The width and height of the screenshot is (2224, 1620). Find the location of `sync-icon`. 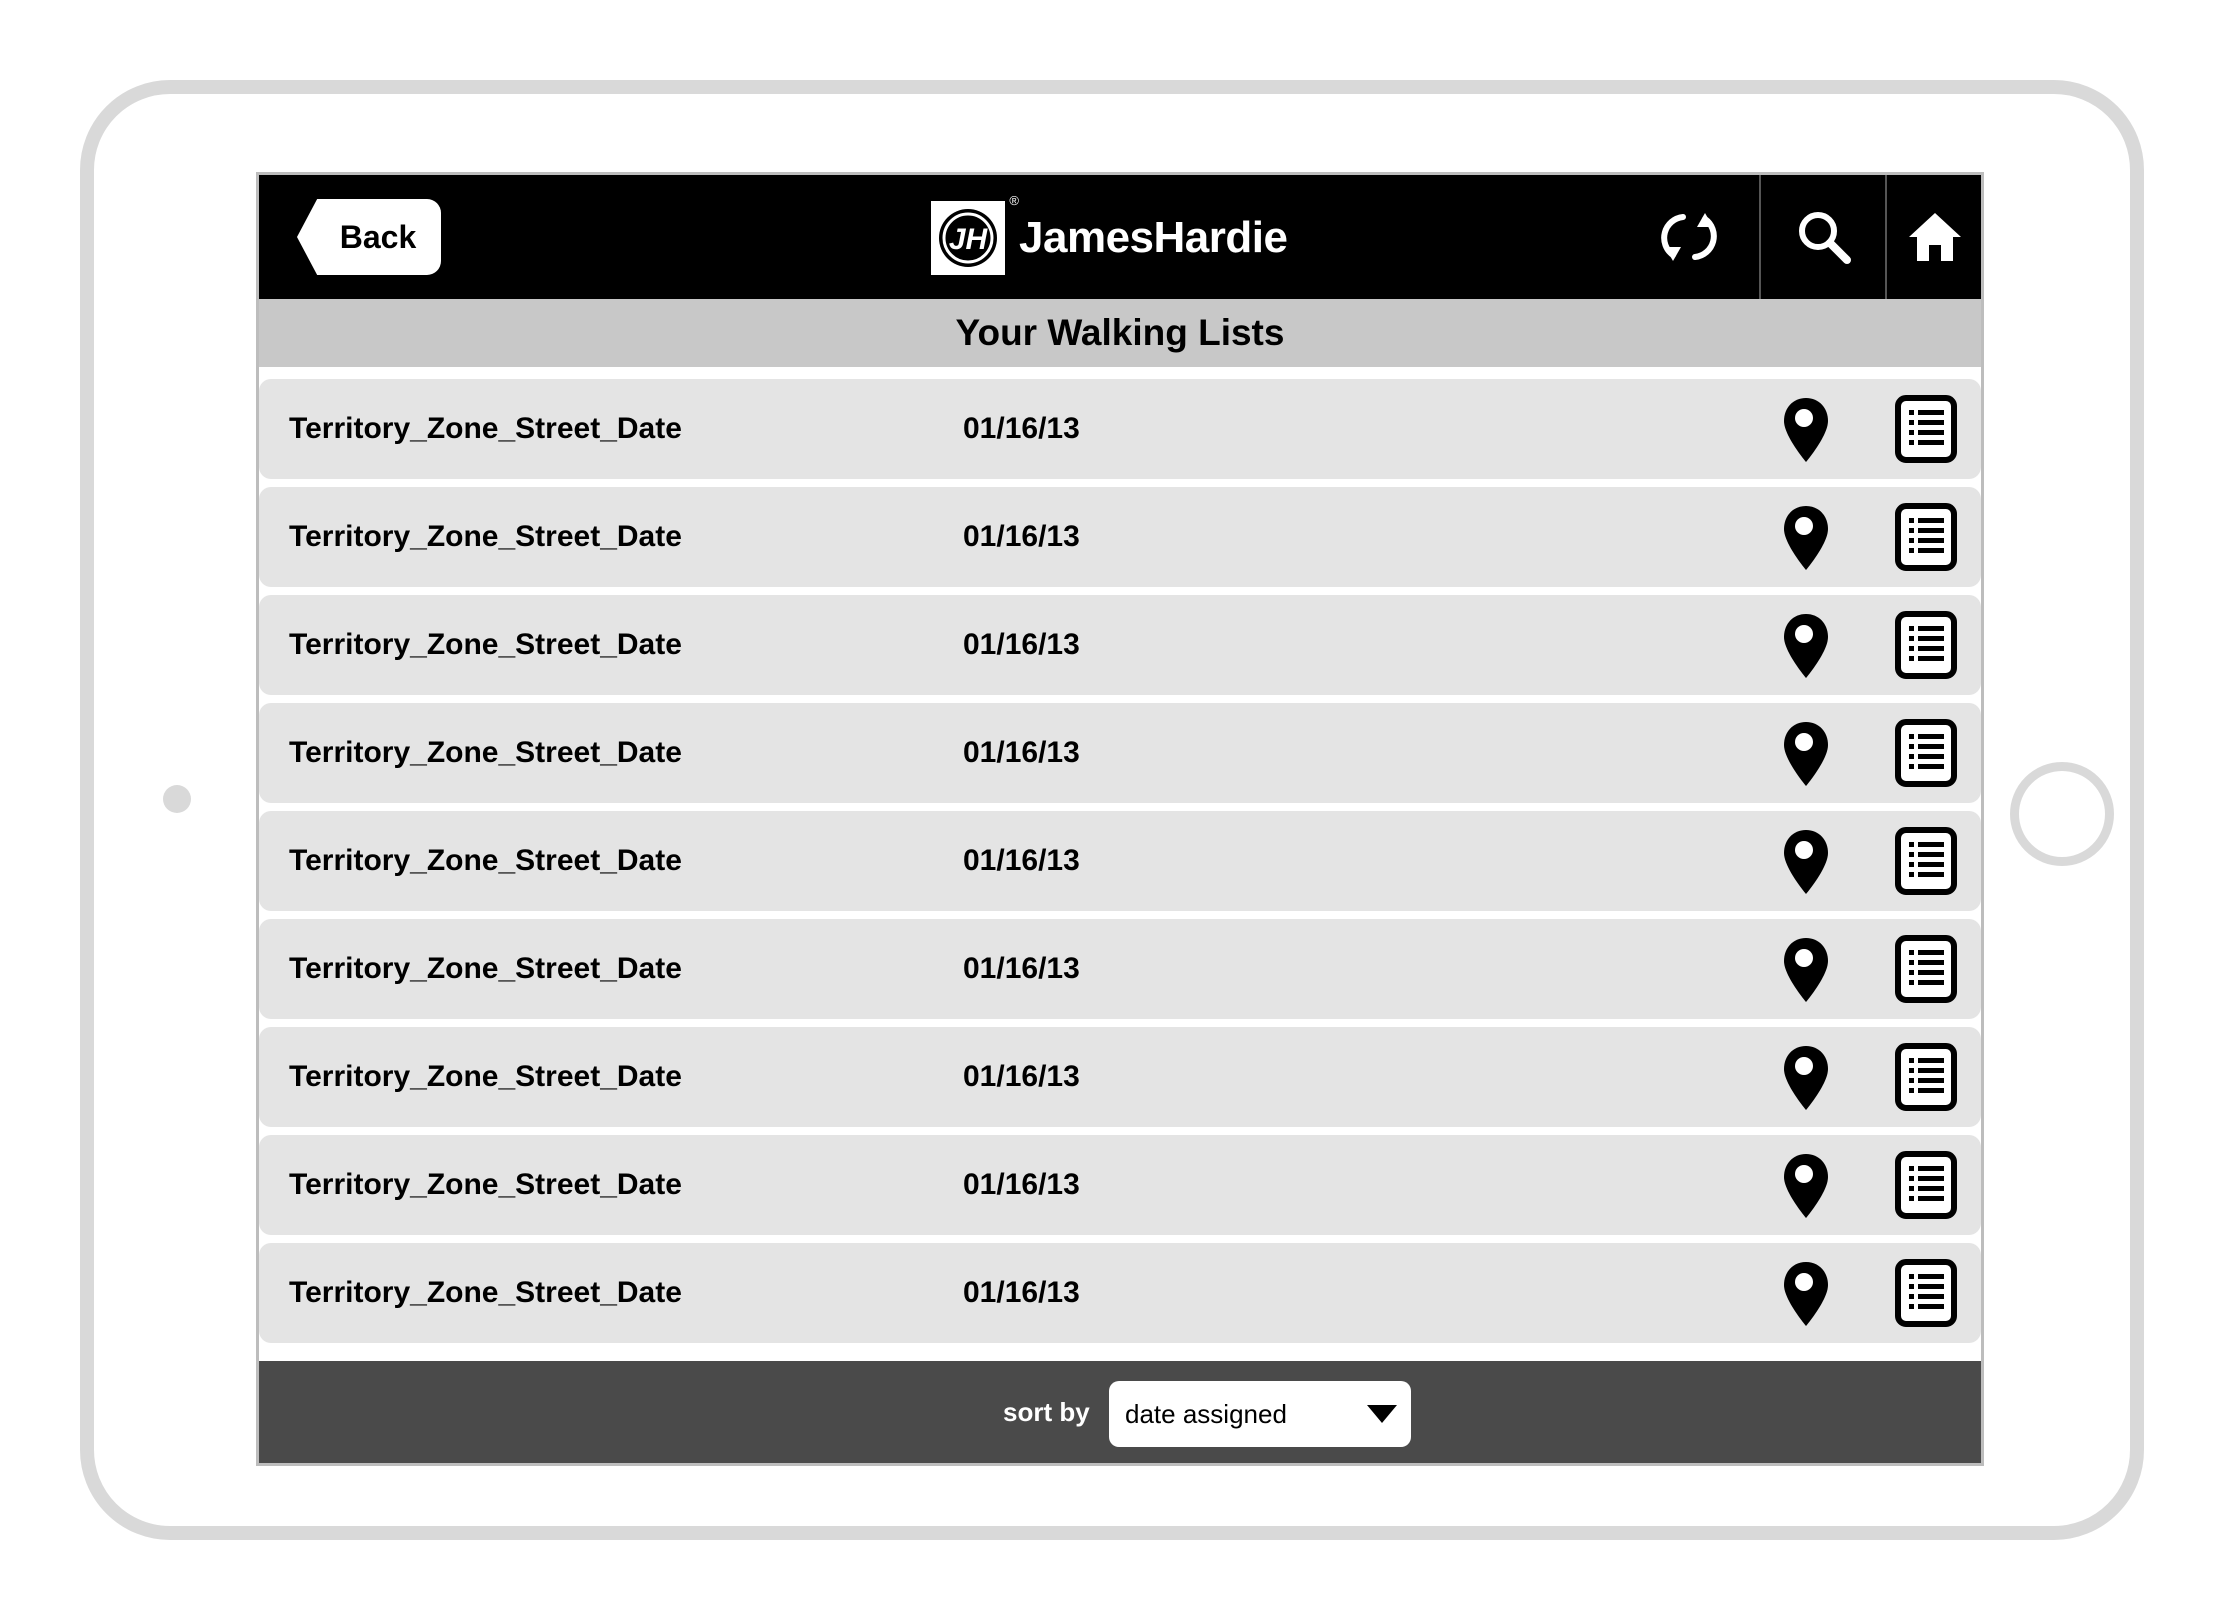

sync-icon is located at coordinates (1689, 237).